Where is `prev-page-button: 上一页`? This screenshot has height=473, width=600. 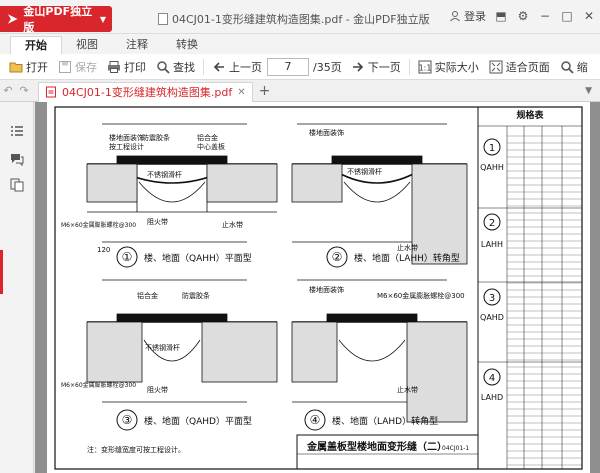 prev-page-button: 上一页 is located at coordinates (237, 67).